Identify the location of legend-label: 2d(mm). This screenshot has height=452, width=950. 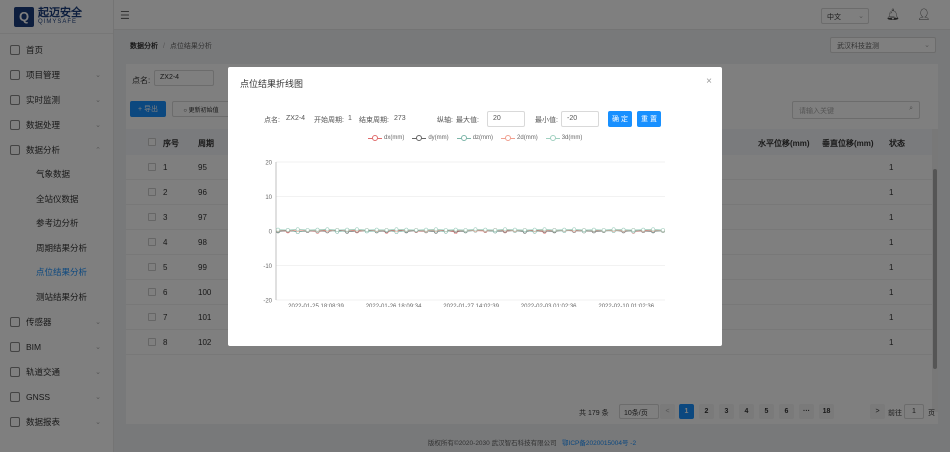
(527, 138).